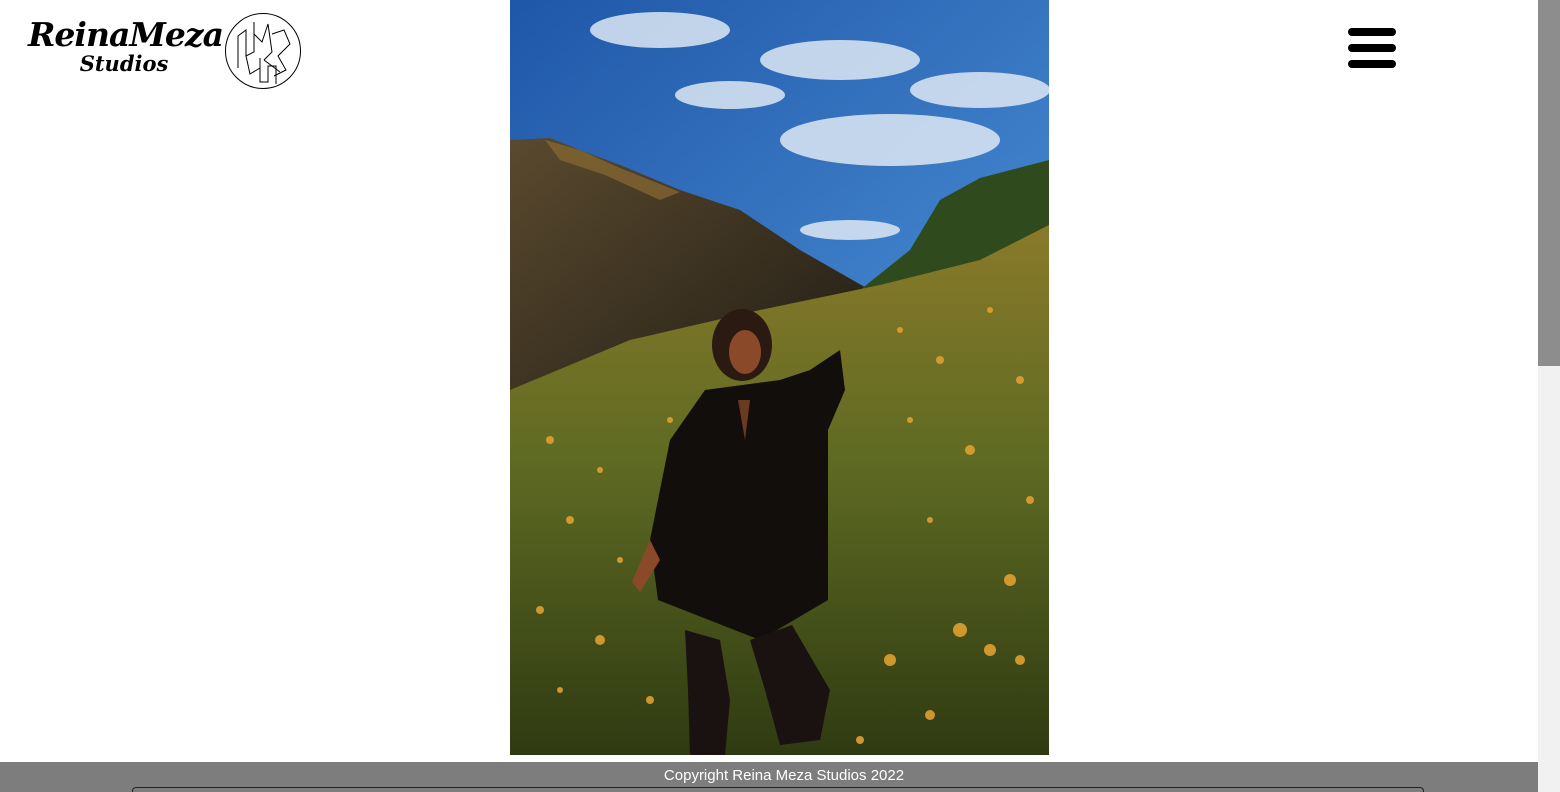 The image size is (1560, 792). I want to click on vertical-scrollbar, so click(1549, 396).